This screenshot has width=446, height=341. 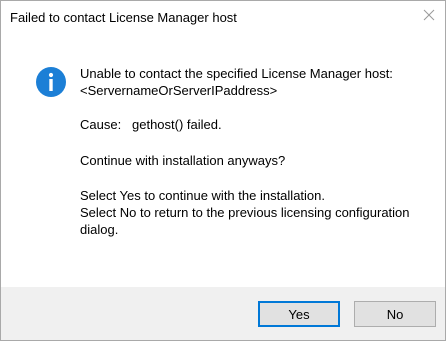 I want to click on cause-value: gethost() failed., so click(x=177, y=124).